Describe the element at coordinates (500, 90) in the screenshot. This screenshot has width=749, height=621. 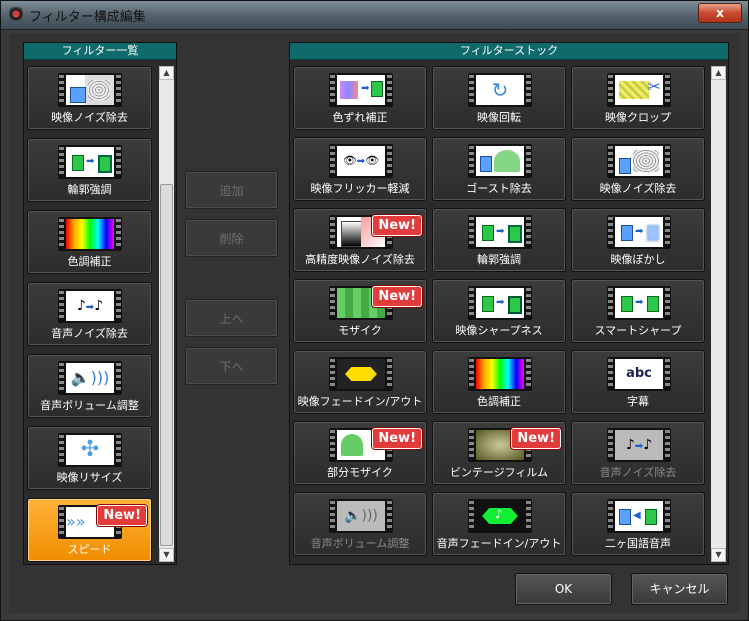
I see `video-rotate-icon: ↻` at that location.